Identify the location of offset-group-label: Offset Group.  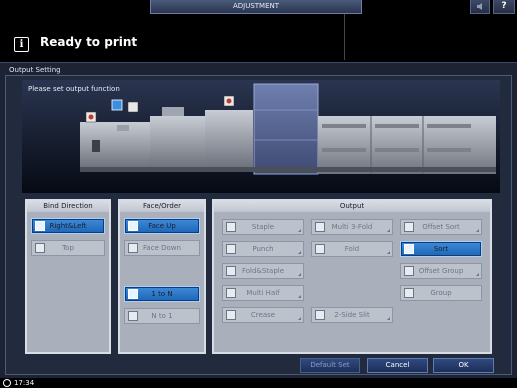
(441, 271).